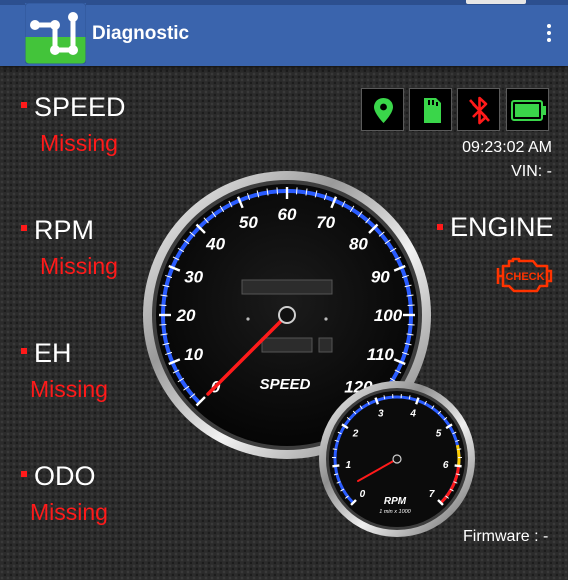  I want to click on speed-label: SPEED, so click(80, 107).